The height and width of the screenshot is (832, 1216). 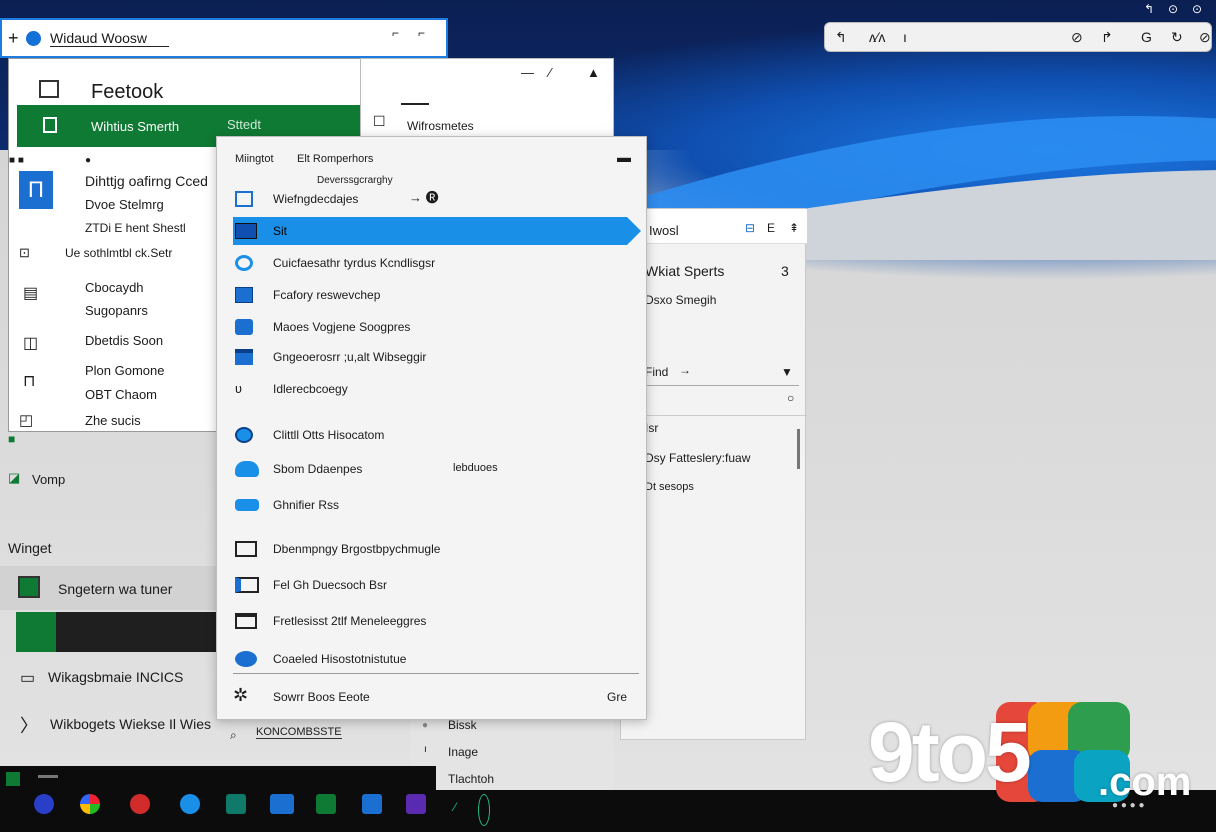 I want to click on menu-item: Fel Gh Duecsoch Bsr, so click(x=432, y=586).